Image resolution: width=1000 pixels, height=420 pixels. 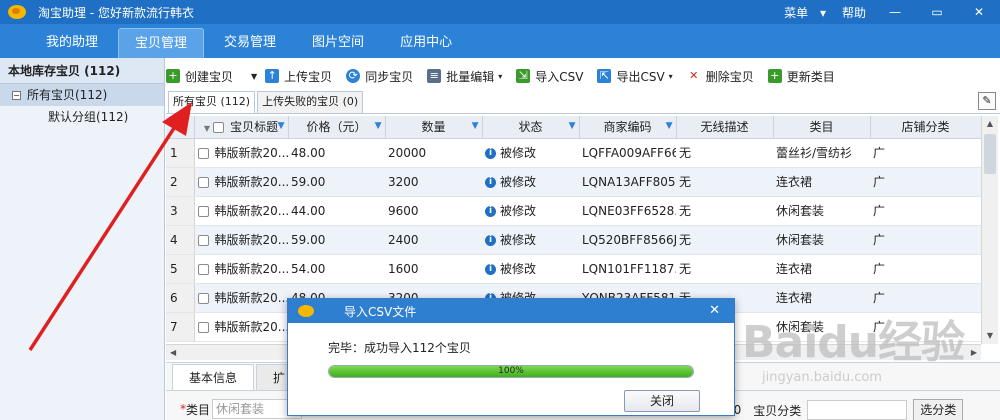 What do you see at coordinates (180, 240) in the screenshot?
I see `row-number: 4` at bounding box center [180, 240].